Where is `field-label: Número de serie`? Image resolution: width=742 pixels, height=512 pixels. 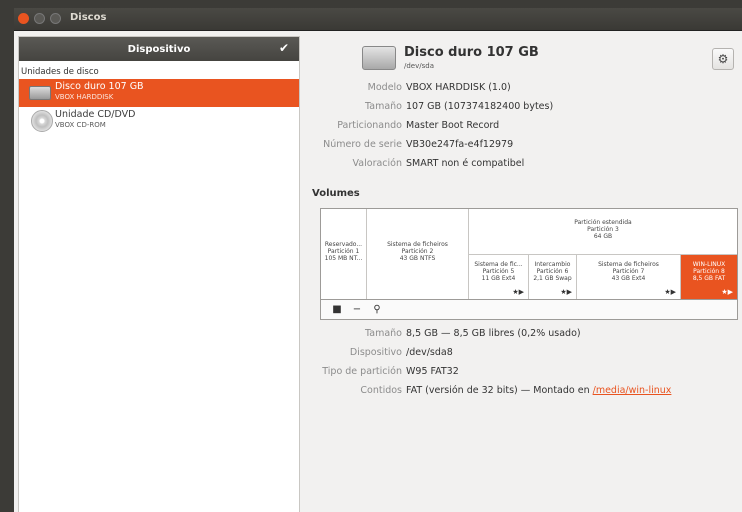
field-label: Número de serie is located at coordinates (362, 144).